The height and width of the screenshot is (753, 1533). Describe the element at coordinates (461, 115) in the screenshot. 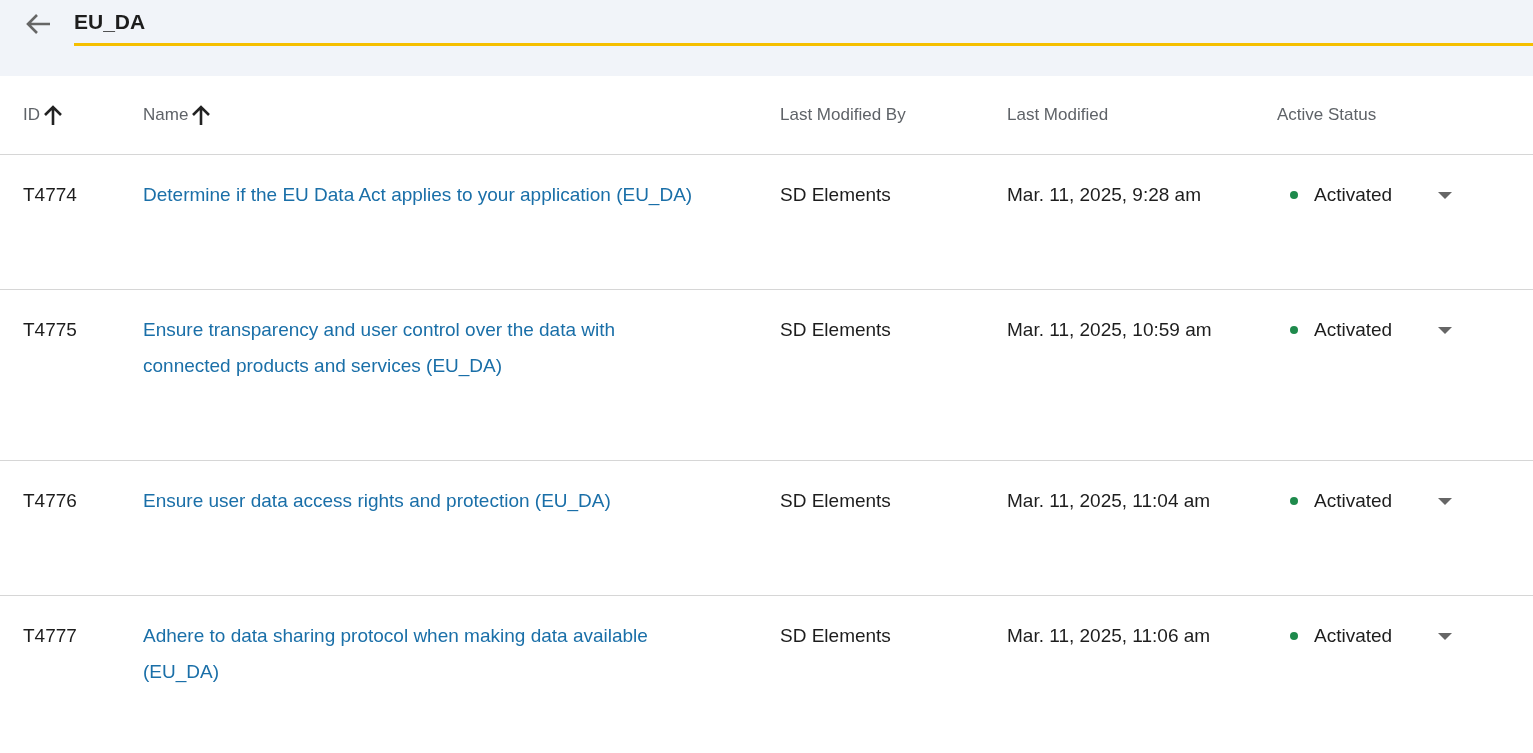

I see `column-header: Name` at that location.